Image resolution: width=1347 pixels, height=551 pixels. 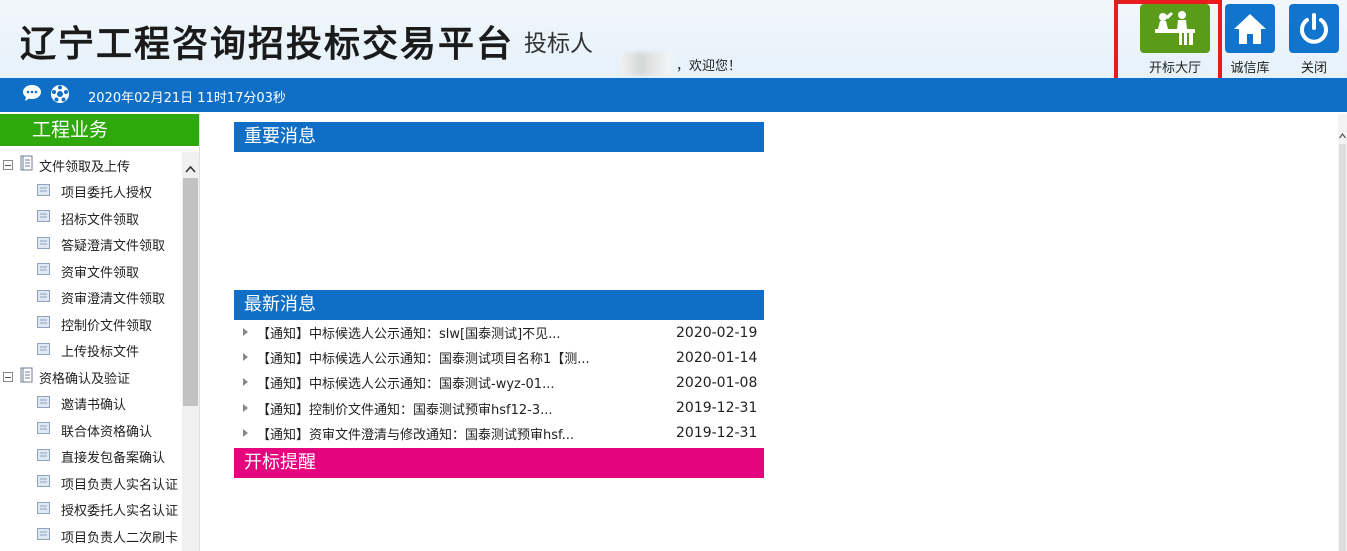 I want to click on message-icon, so click(x=32, y=95).